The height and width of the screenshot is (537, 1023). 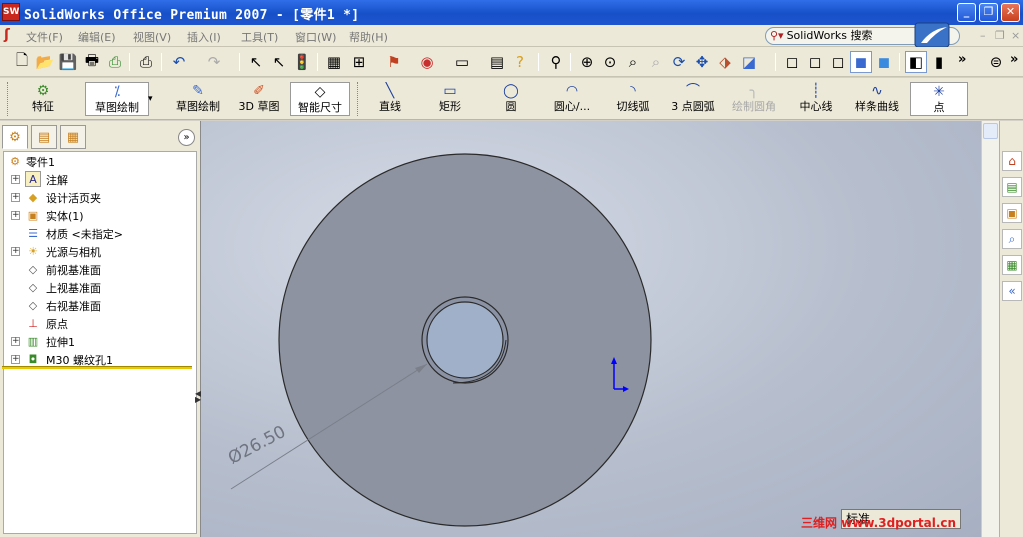 I want to click on cmd-circle: ◯ 圆, so click(x=511, y=99).